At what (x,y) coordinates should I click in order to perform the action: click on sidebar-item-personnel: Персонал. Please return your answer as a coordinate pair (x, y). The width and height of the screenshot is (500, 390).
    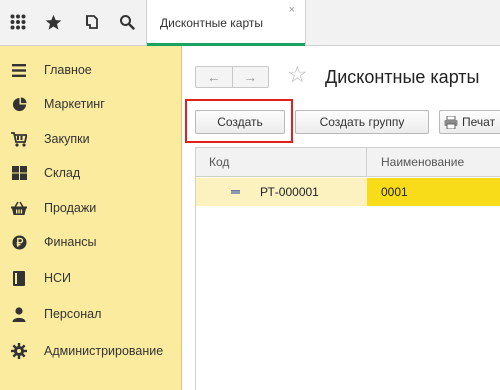
    Looking at the image, I should click on (91, 314).